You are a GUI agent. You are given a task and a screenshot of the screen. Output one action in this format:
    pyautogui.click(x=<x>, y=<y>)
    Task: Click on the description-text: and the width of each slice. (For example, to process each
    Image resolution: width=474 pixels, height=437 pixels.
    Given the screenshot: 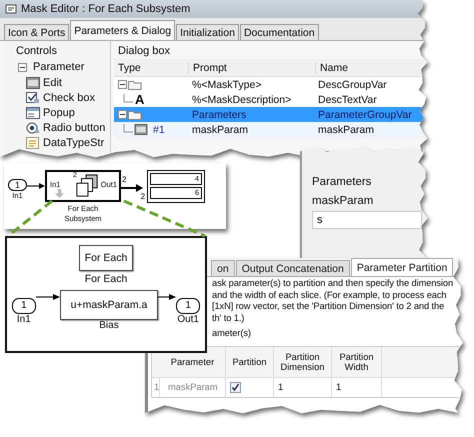 What is the action you would take?
    pyautogui.click(x=330, y=295)
    